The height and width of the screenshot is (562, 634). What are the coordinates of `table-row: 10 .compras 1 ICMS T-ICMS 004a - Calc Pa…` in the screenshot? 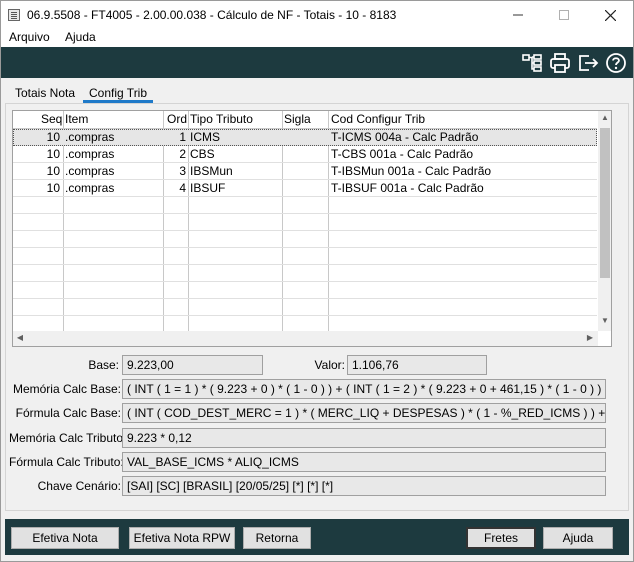 It's located at (305, 137).